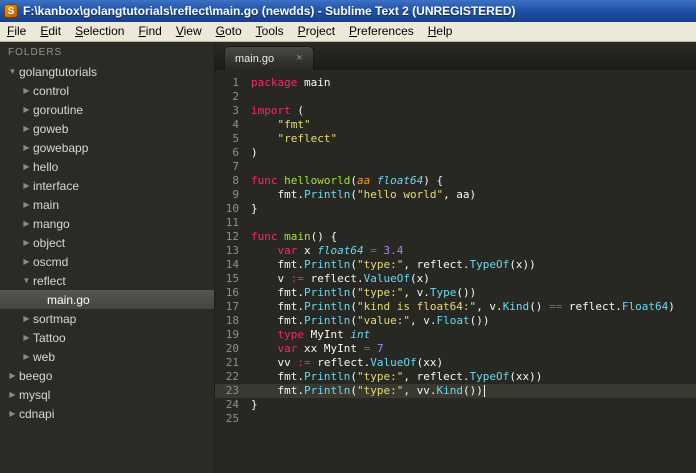  What do you see at coordinates (340, 278) in the screenshot?
I see `line-text: v := reflect.ValueOf(x)` at bounding box center [340, 278].